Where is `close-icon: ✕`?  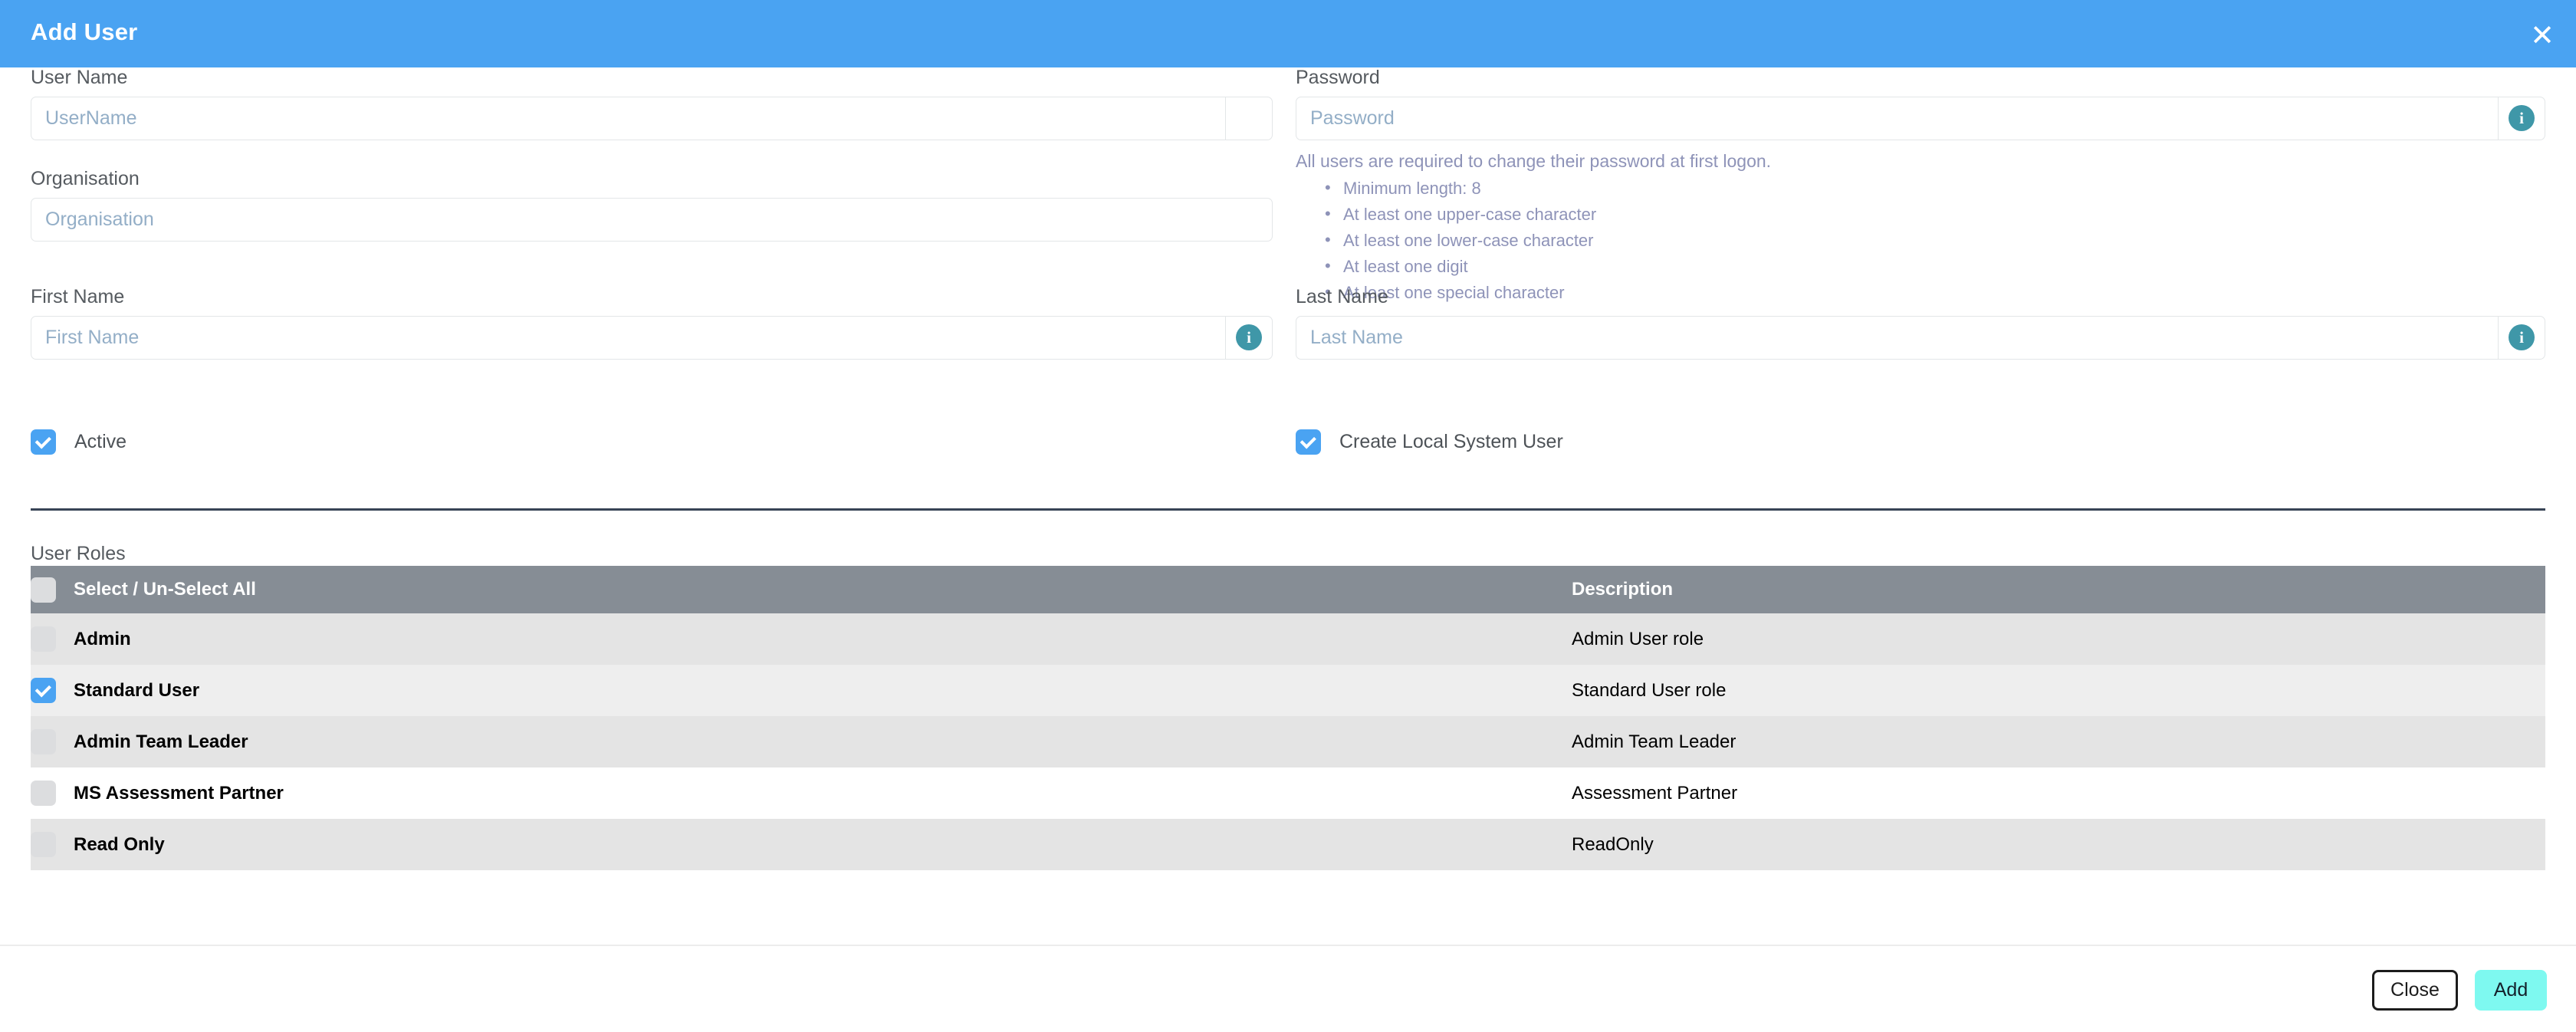
close-icon: ✕ is located at coordinates (2542, 36).